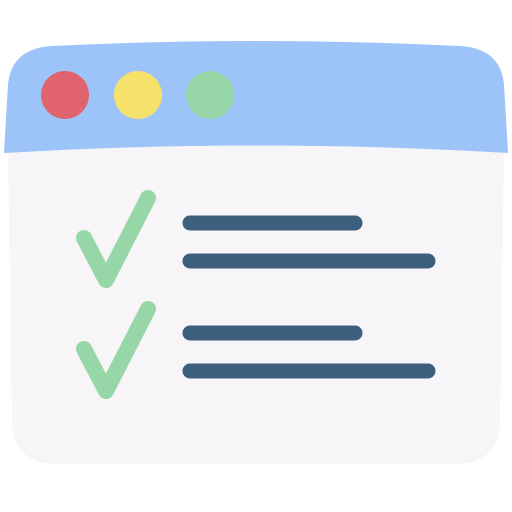 Image resolution: width=512 pixels, height=512 pixels. I want to click on close-dot-icon, so click(65, 95).